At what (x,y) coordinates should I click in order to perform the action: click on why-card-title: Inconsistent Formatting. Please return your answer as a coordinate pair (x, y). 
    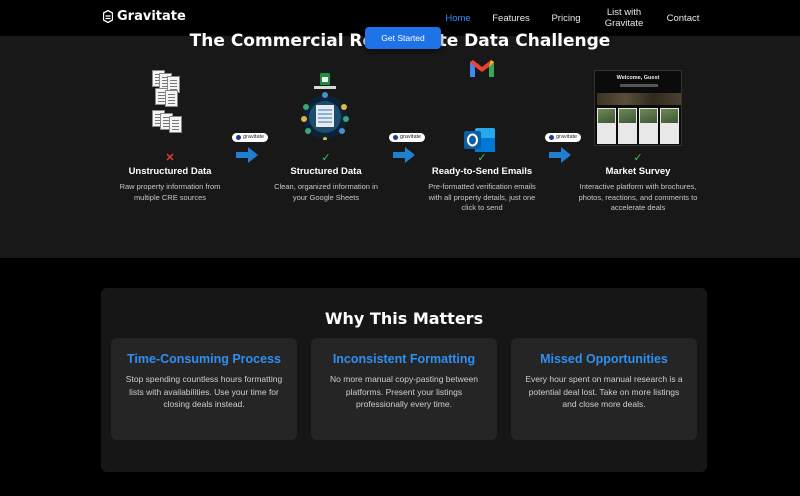
    Looking at the image, I should click on (404, 359).